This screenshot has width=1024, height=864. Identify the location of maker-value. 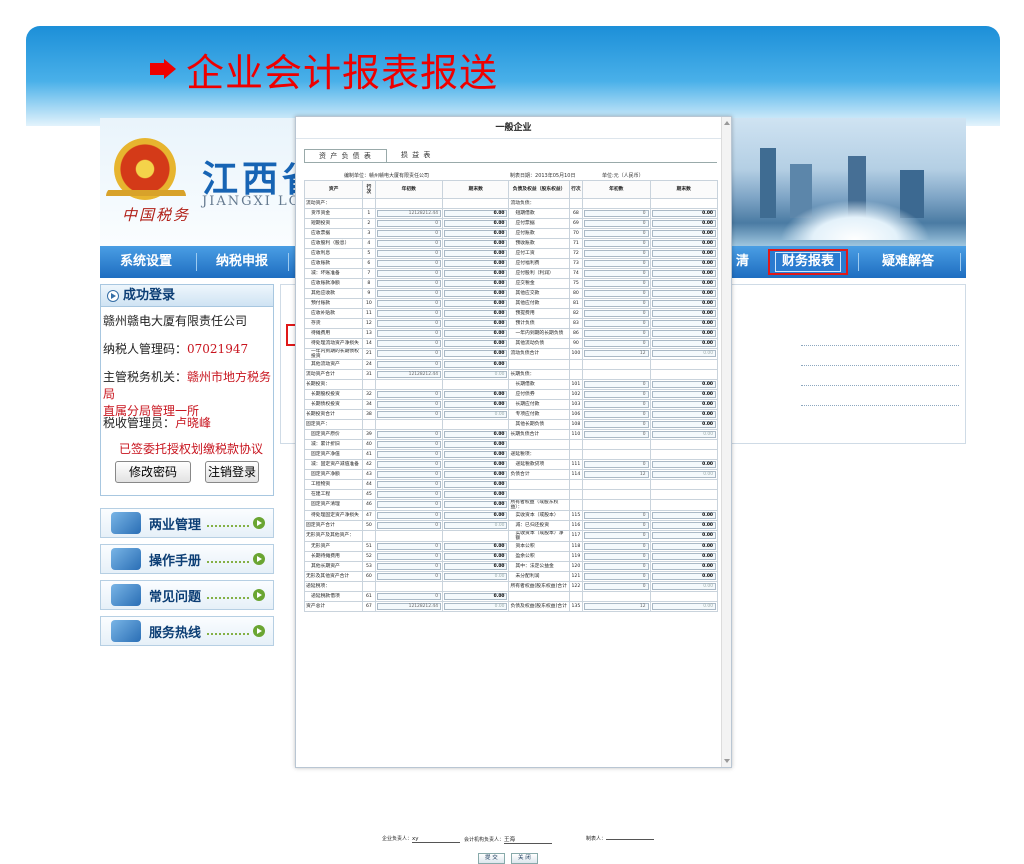
(630, 839).